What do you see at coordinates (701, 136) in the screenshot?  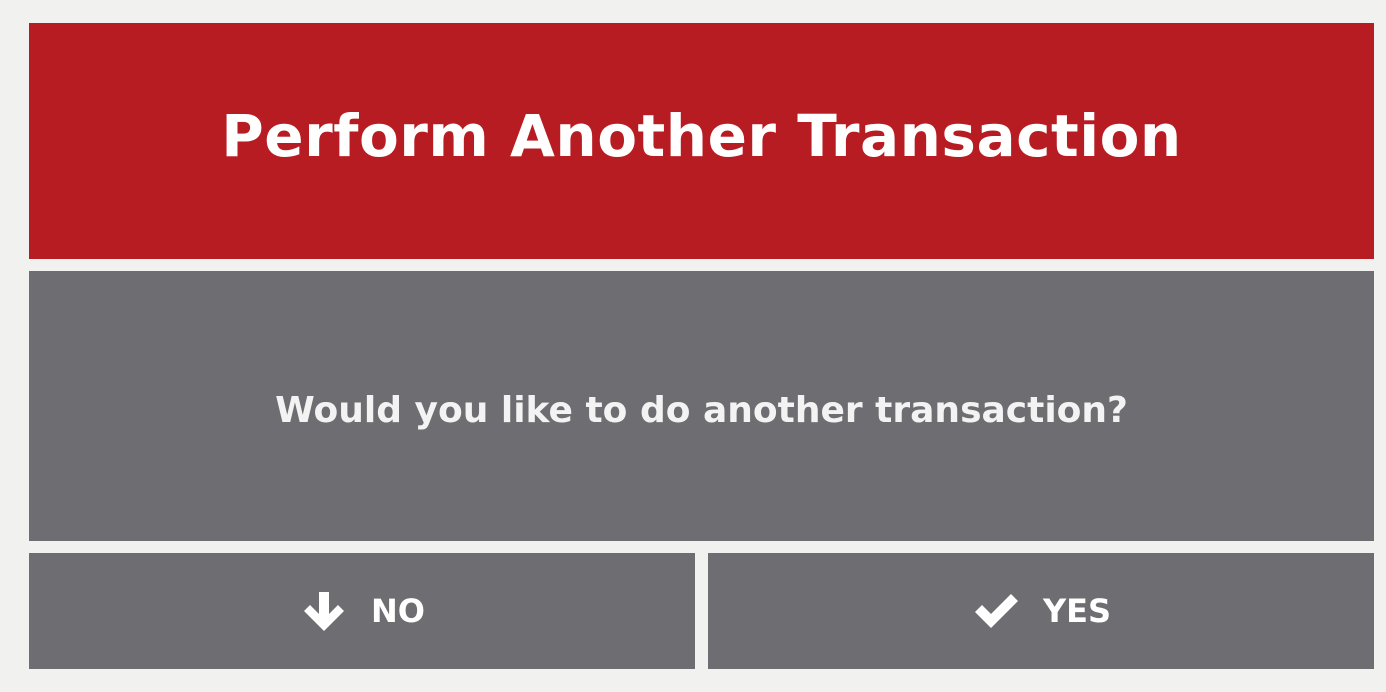 I see `dialog-title: Perform Another Transaction` at bounding box center [701, 136].